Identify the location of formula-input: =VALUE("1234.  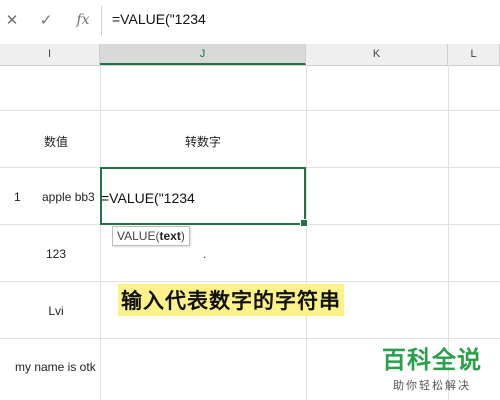
(159, 19).